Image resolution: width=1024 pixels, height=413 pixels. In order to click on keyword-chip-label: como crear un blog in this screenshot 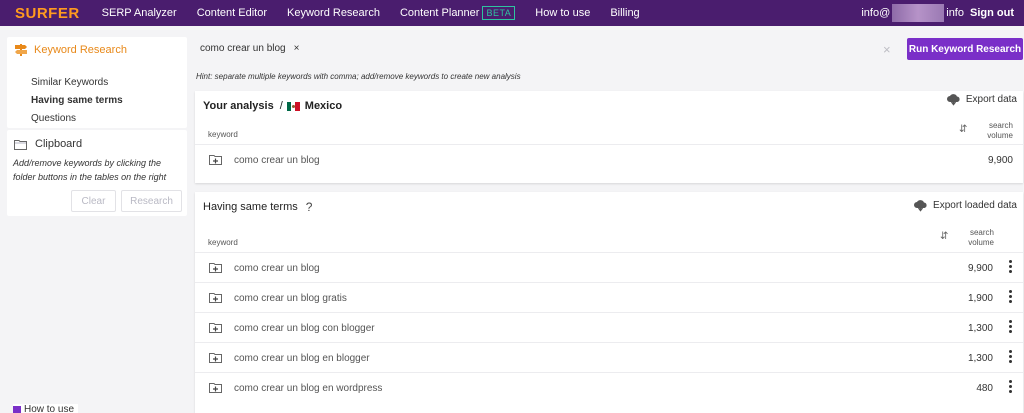, I will do `click(243, 48)`.